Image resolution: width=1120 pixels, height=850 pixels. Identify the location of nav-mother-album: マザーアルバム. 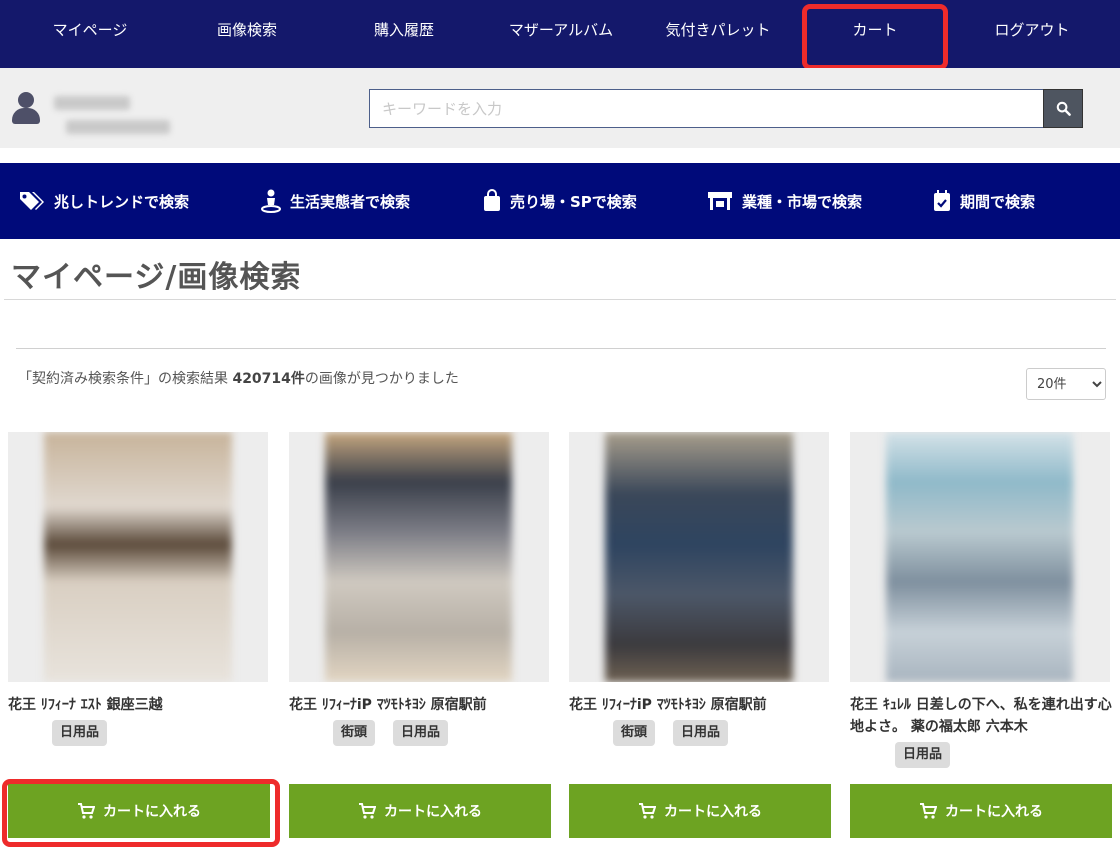
(561, 30).